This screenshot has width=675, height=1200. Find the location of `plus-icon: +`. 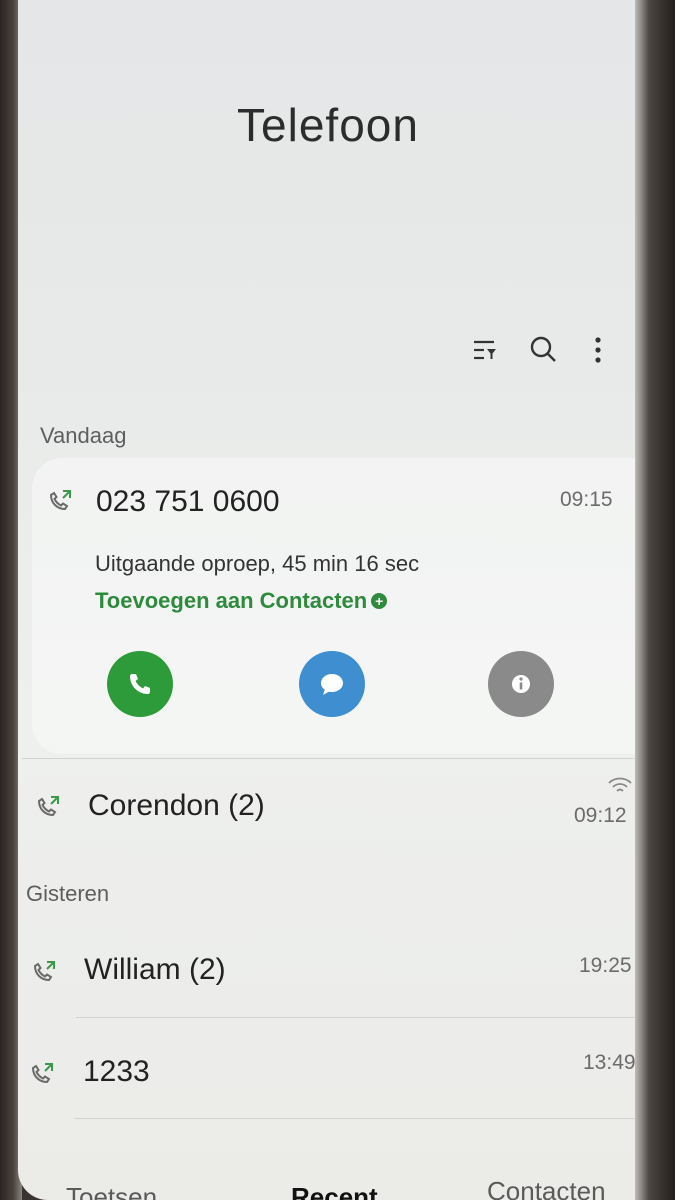

plus-icon: + is located at coordinates (379, 601).